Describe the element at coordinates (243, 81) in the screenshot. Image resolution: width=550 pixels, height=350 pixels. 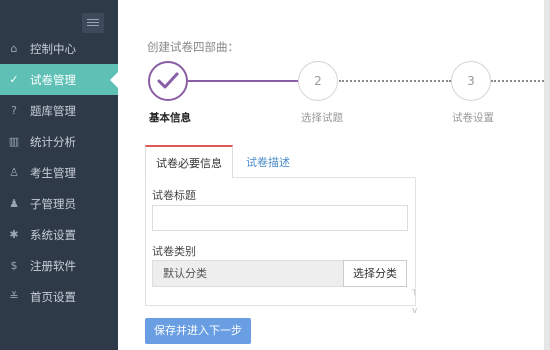
I see `step-progress-line` at that location.